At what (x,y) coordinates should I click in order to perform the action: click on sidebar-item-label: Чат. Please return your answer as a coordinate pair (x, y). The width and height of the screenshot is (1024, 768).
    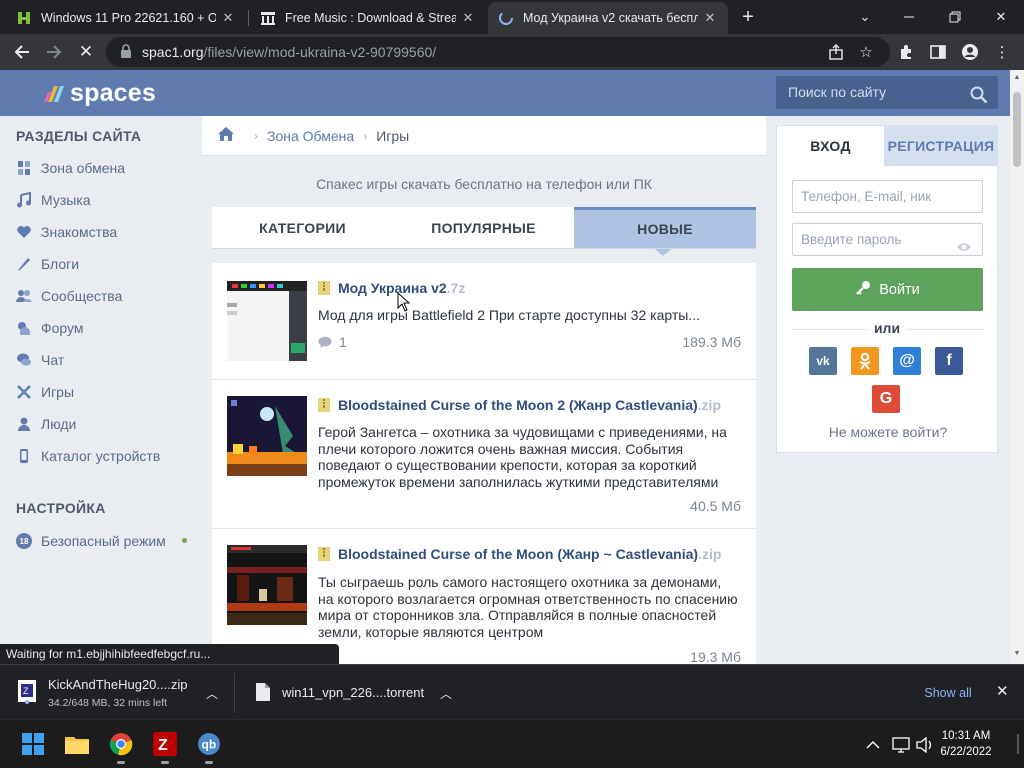
    Looking at the image, I should click on (53, 360).